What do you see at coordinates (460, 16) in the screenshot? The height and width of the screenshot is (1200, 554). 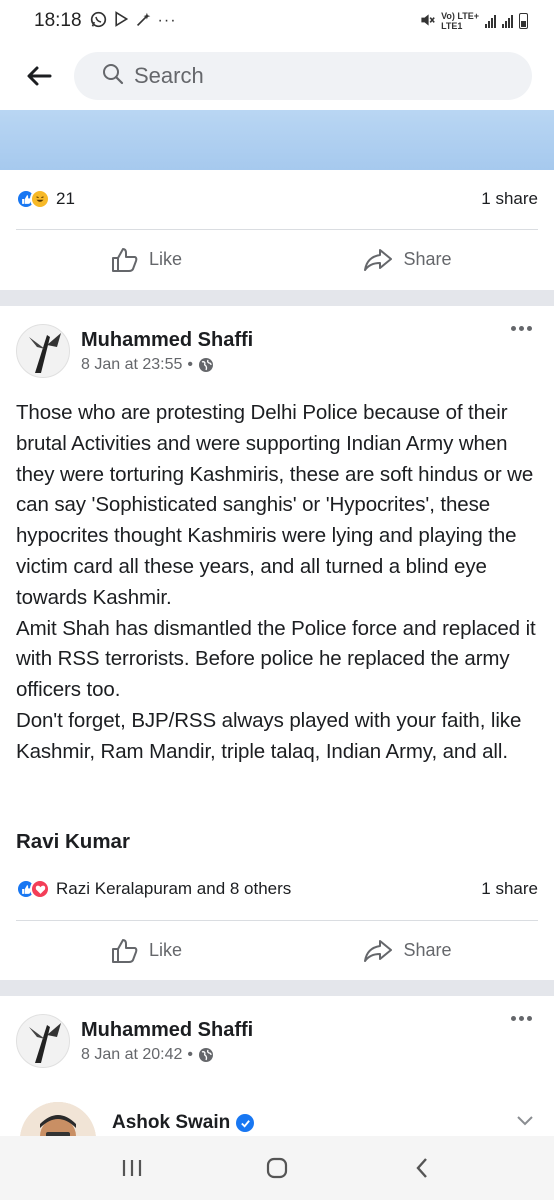 I see `network-label-top: Vo) LTE+` at bounding box center [460, 16].